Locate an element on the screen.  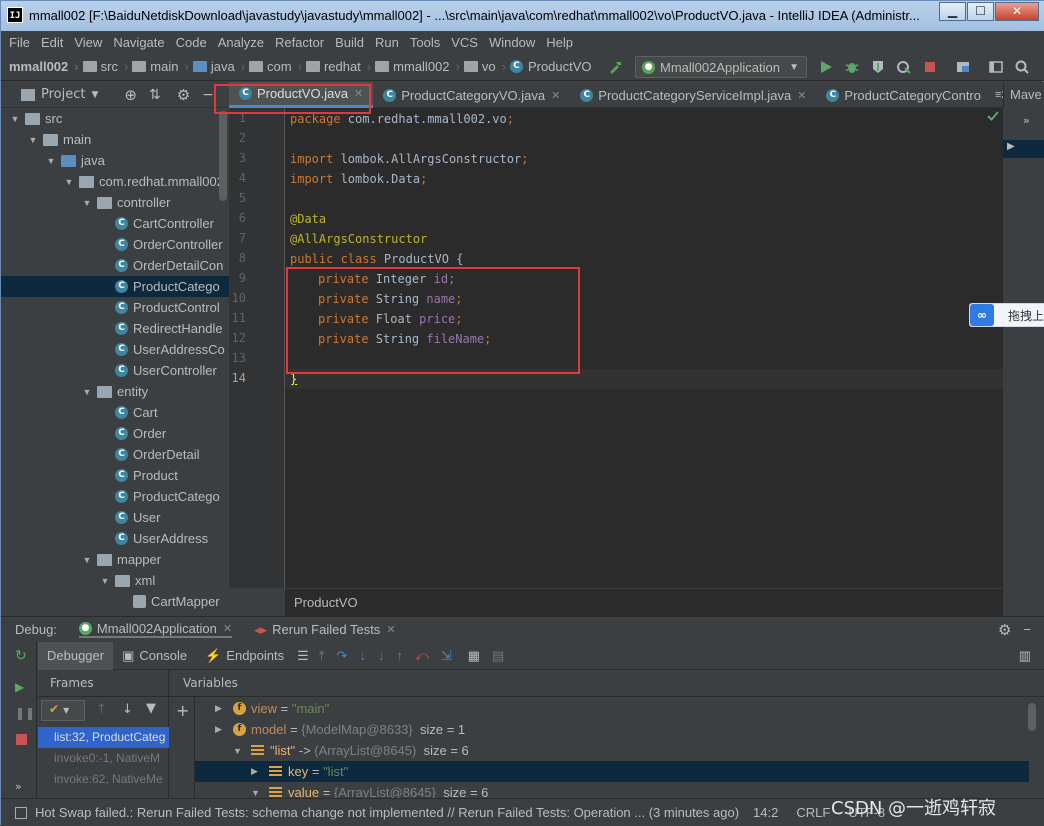
breadcrumb-project: mmall002 › is located at coordinates (44, 66).